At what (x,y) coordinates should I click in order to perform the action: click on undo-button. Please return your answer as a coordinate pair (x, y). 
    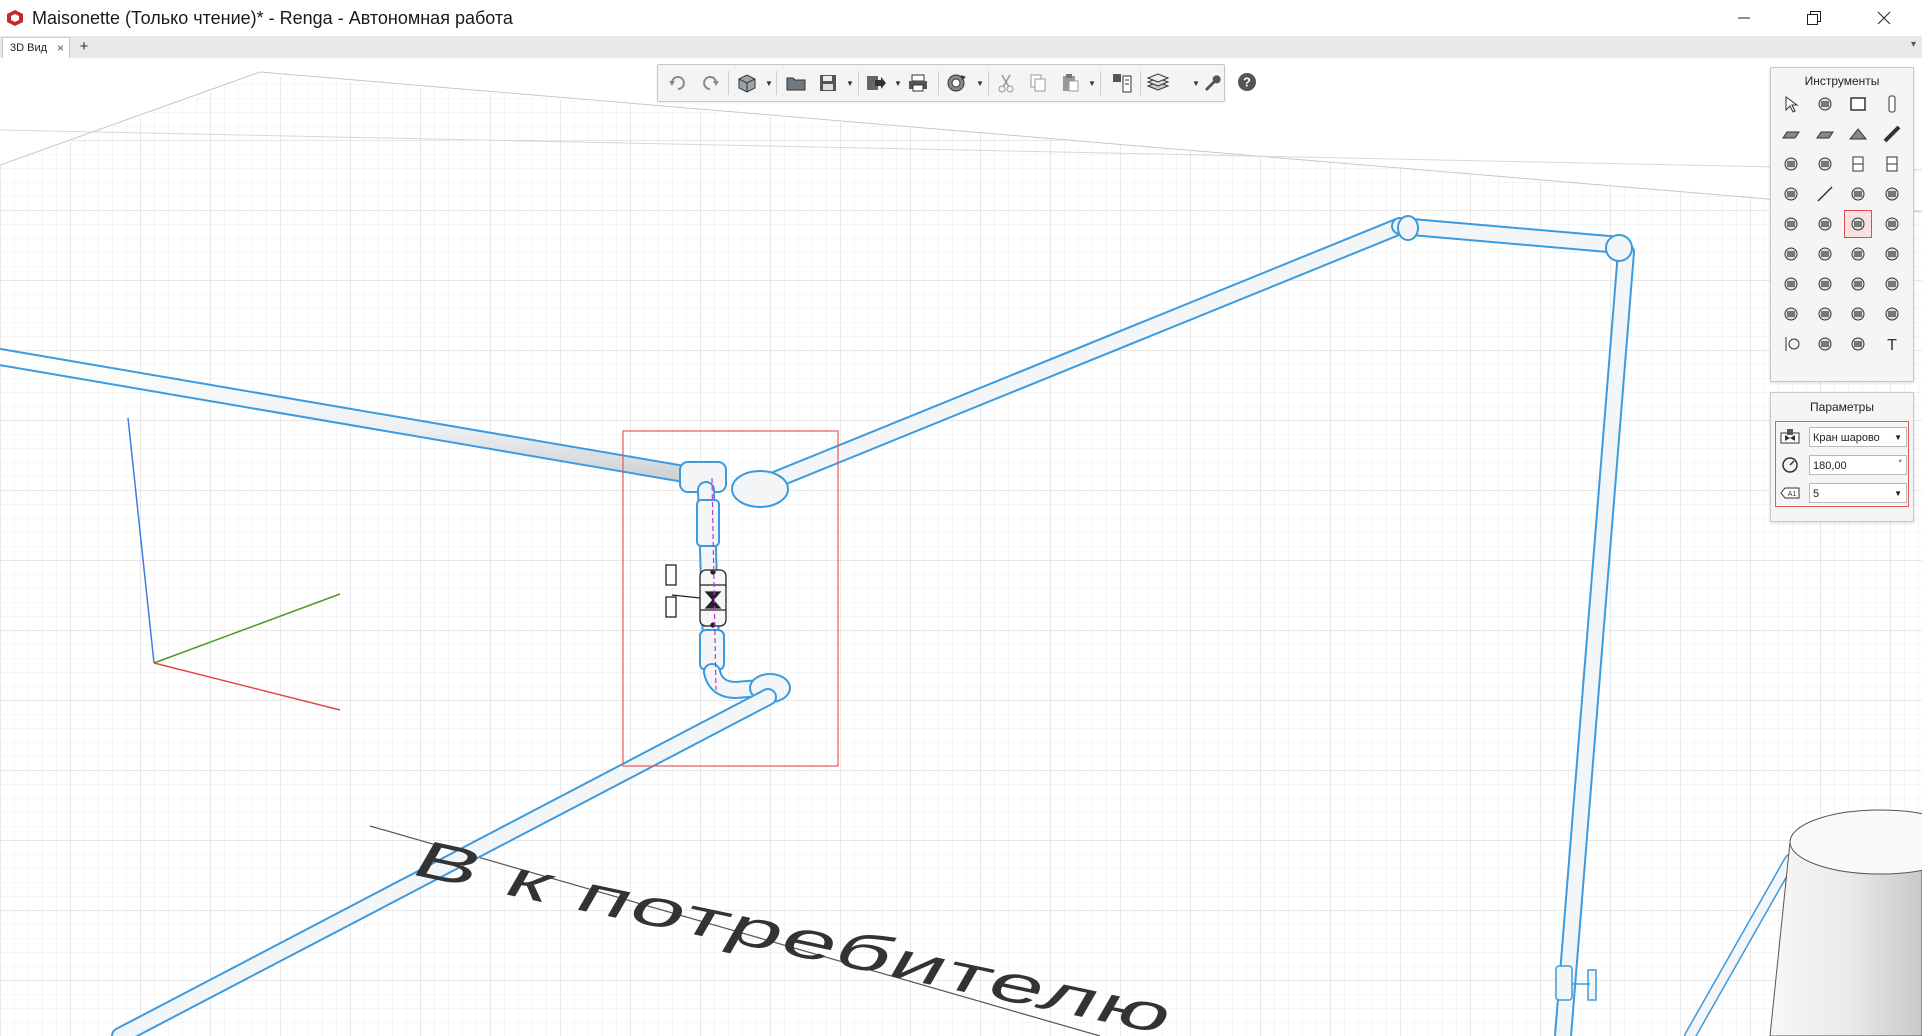
    Looking at the image, I should click on (678, 83).